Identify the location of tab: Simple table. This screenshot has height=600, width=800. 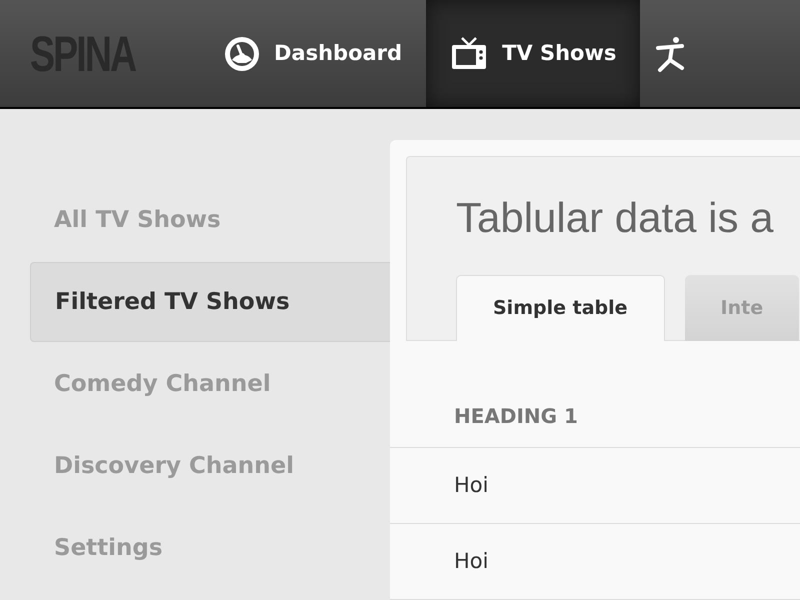
(560, 308).